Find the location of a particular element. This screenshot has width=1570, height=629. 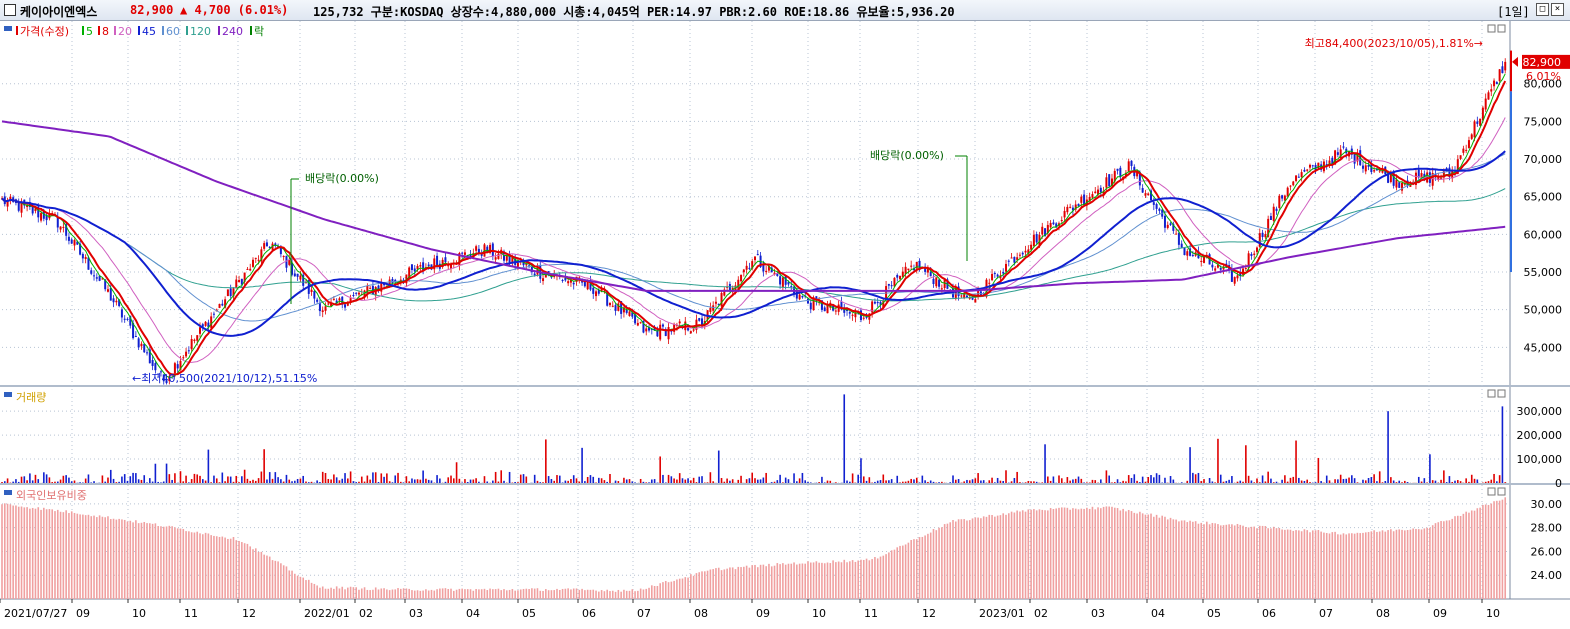

panel-toggle-icon is located at coordinates (8, 28).